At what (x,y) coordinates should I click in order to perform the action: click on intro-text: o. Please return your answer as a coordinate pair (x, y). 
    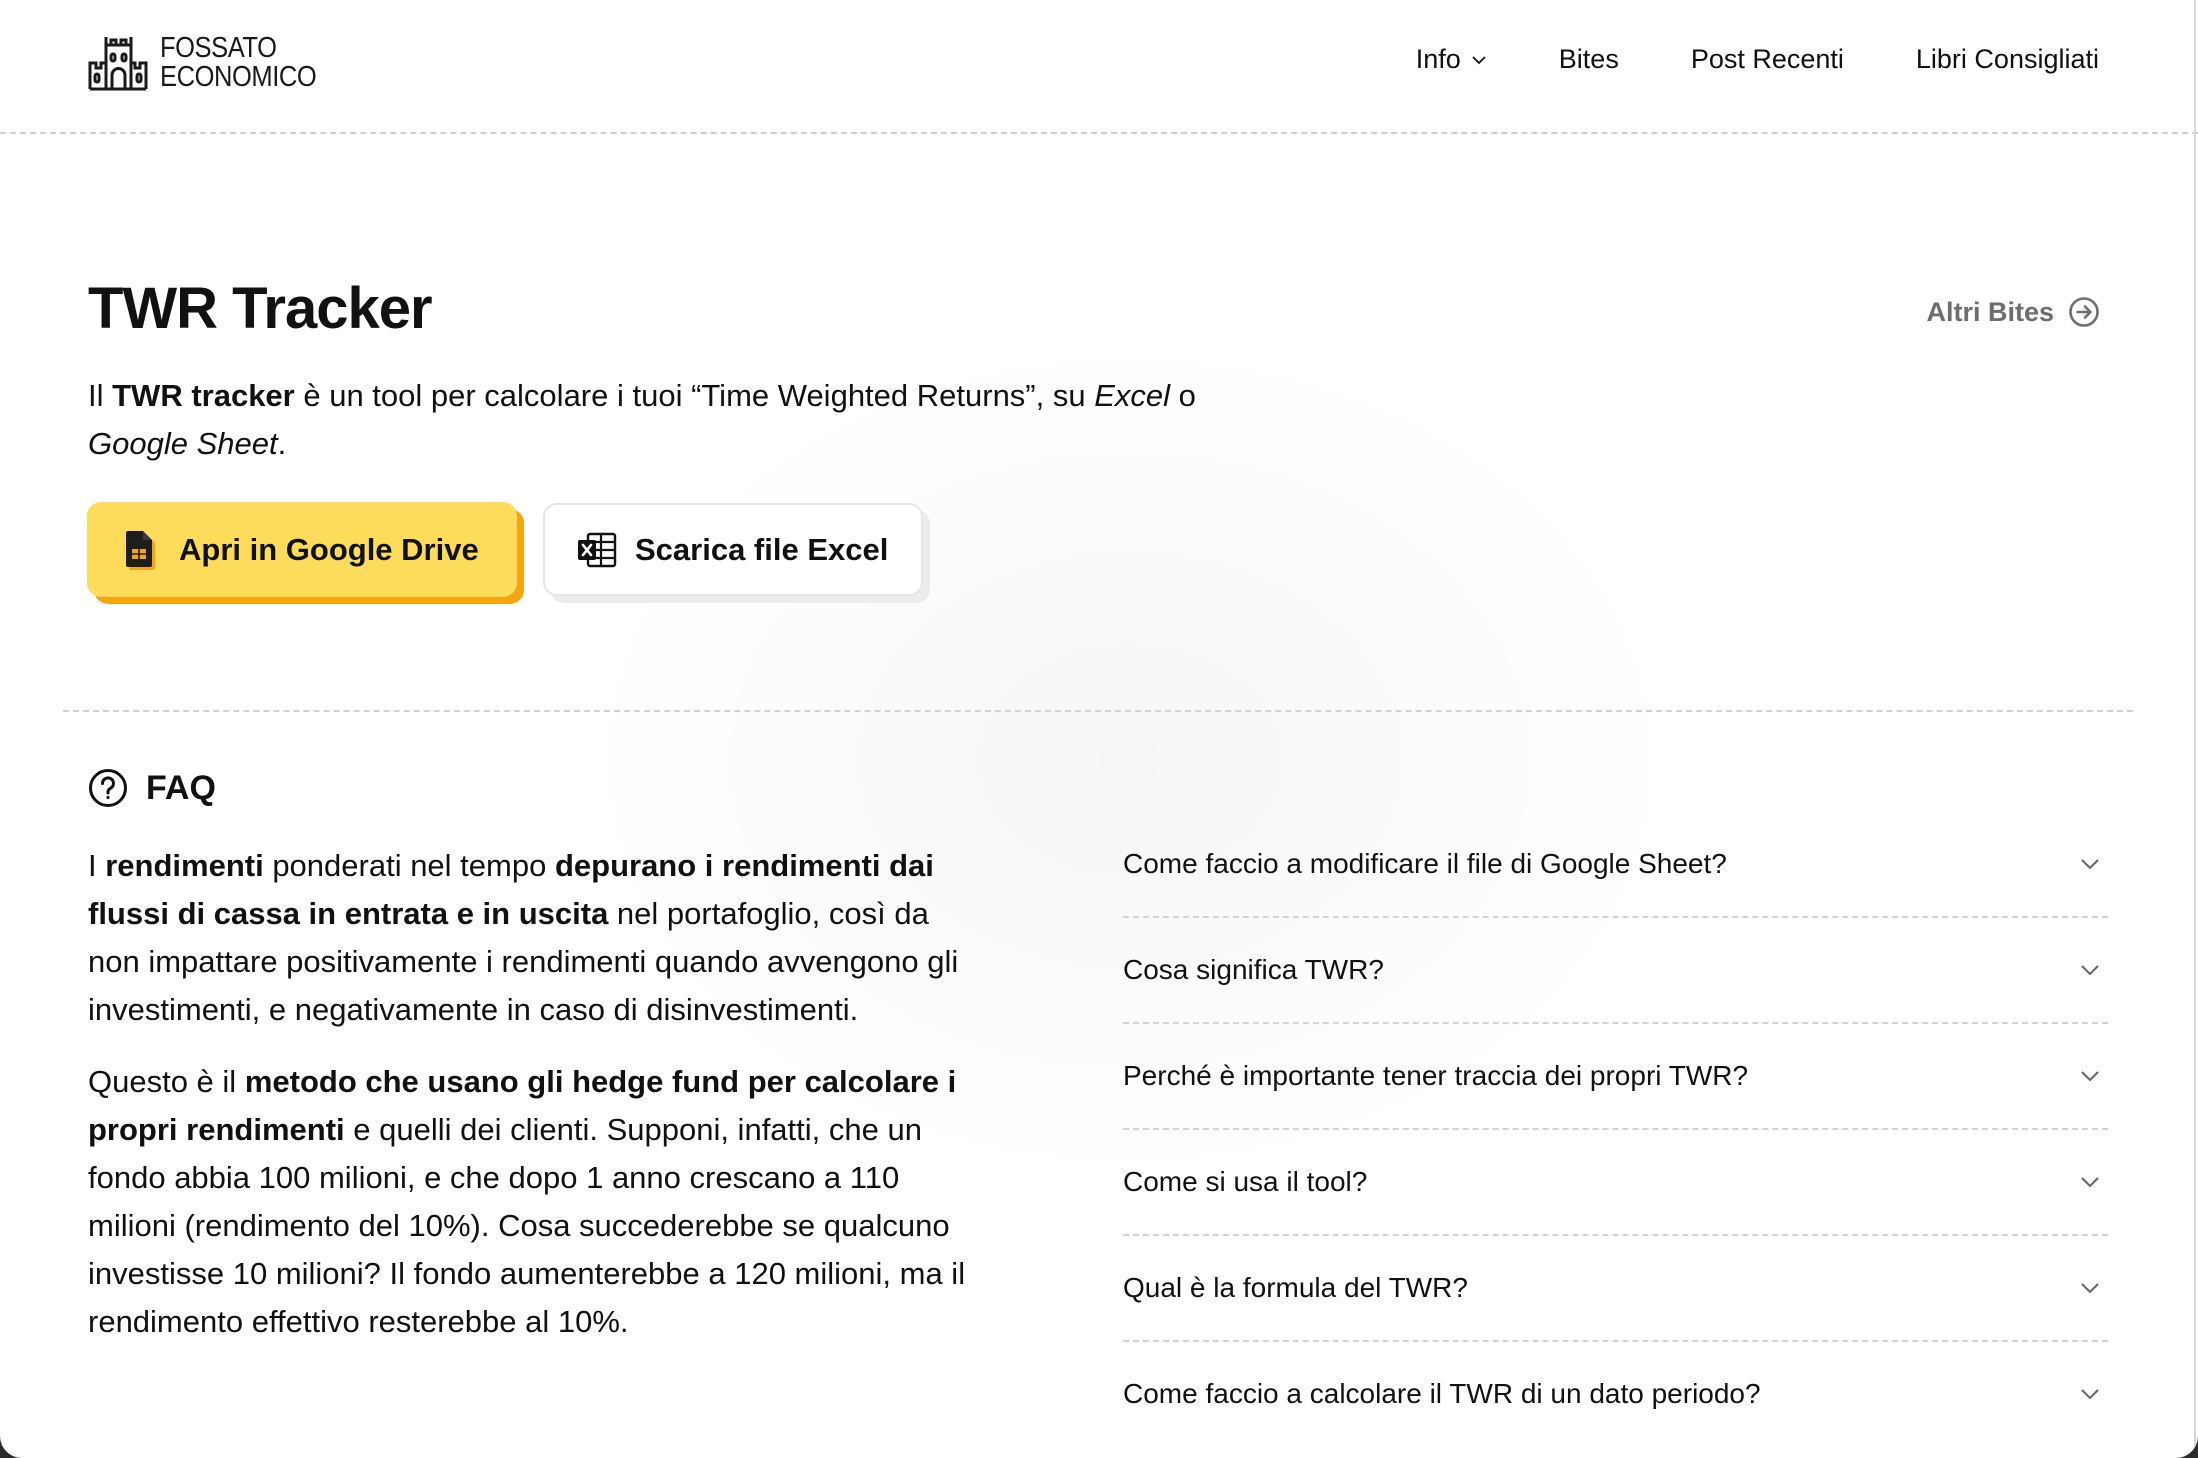
    Looking at the image, I should click on (1183, 395).